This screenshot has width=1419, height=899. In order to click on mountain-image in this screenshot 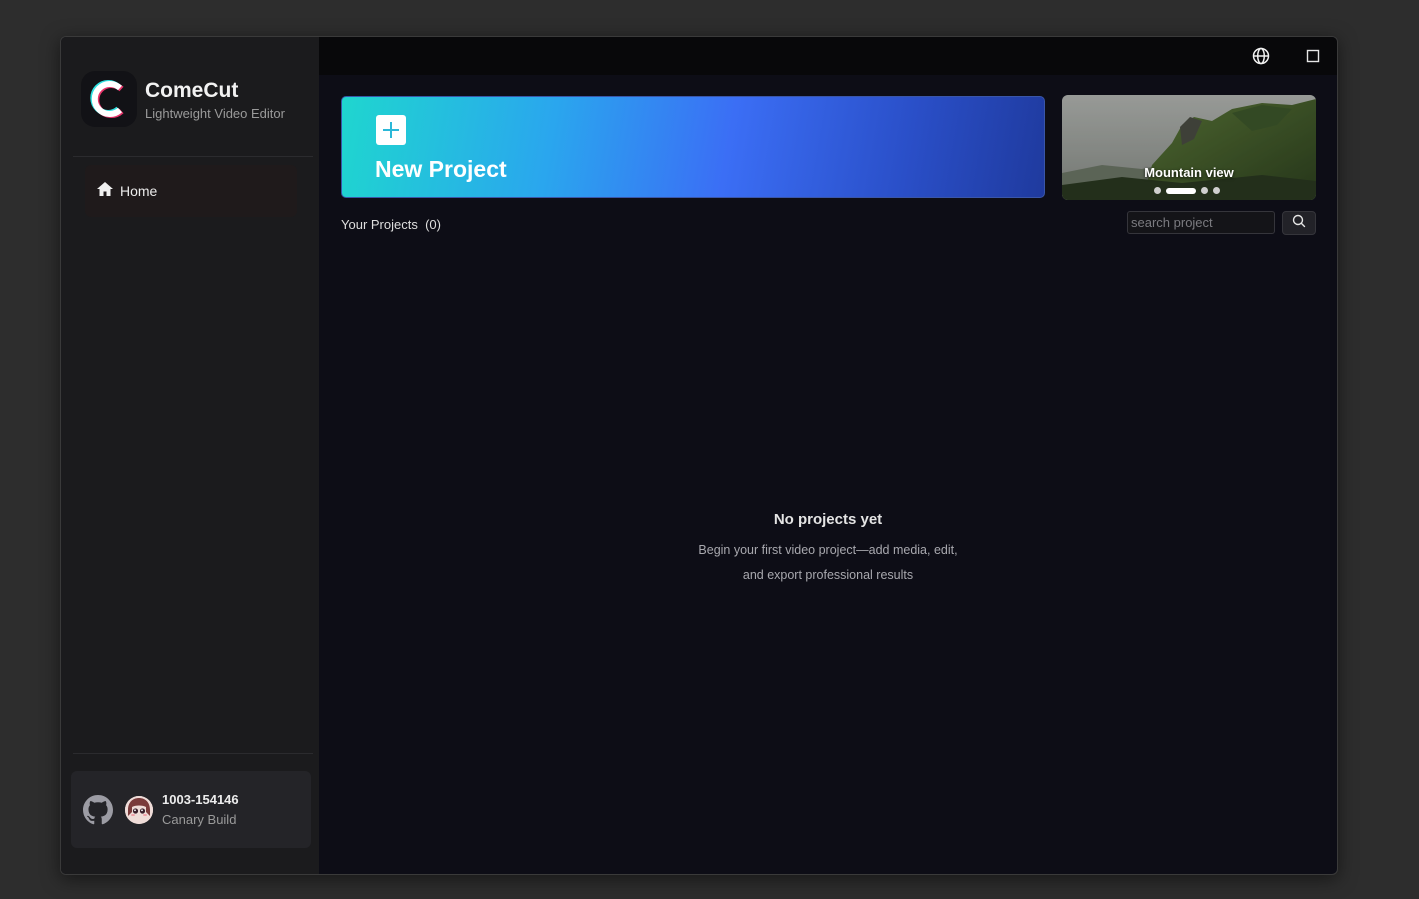, I will do `click(1189, 147)`.